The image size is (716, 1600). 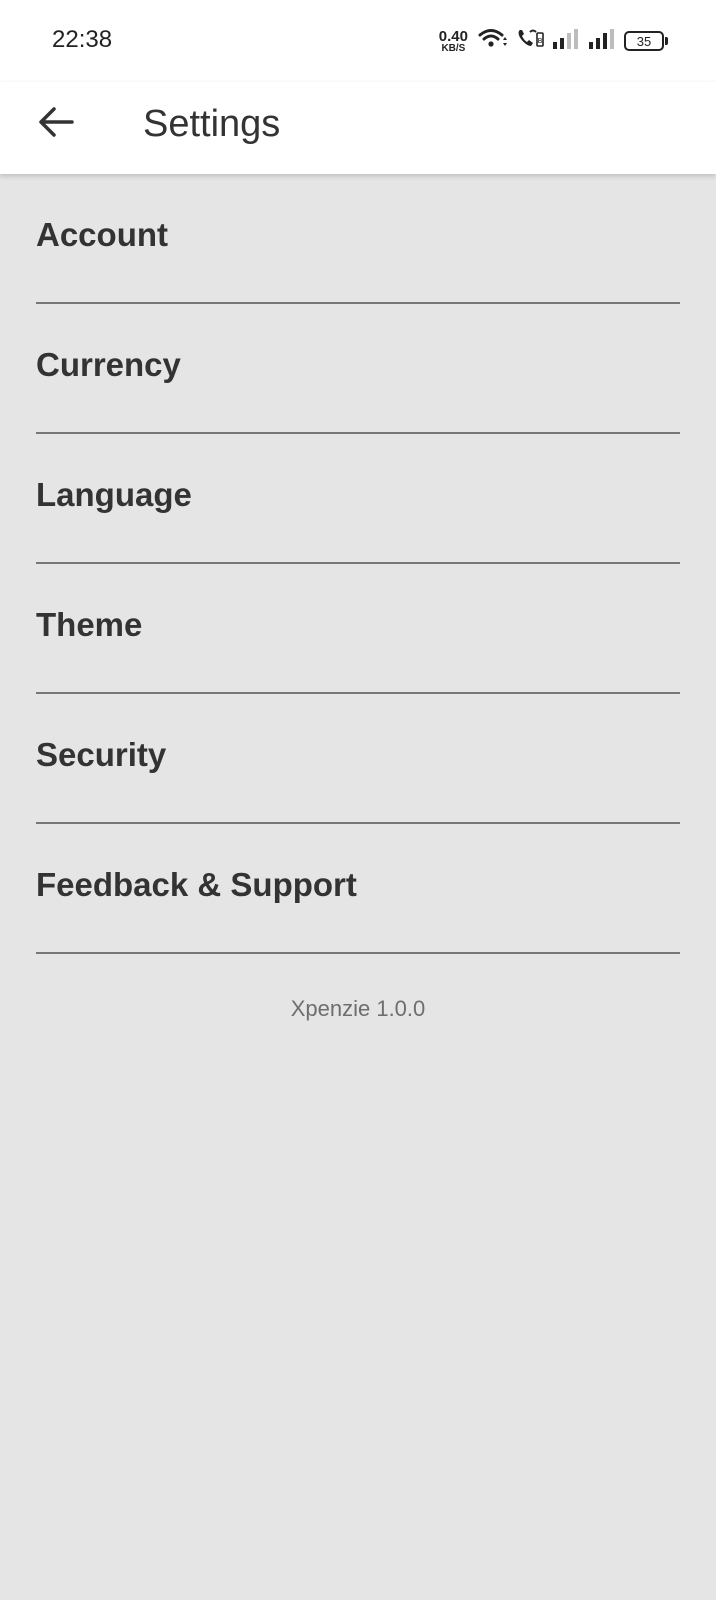 What do you see at coordinates (114, 494) in the screenshot?
I see `settings-item-label: Language` at bounding box center [114, 494].